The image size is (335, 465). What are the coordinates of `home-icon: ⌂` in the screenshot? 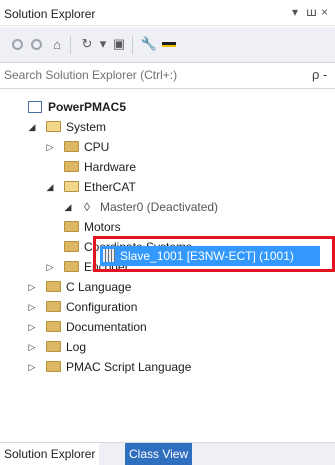 It's located at (57, 44).